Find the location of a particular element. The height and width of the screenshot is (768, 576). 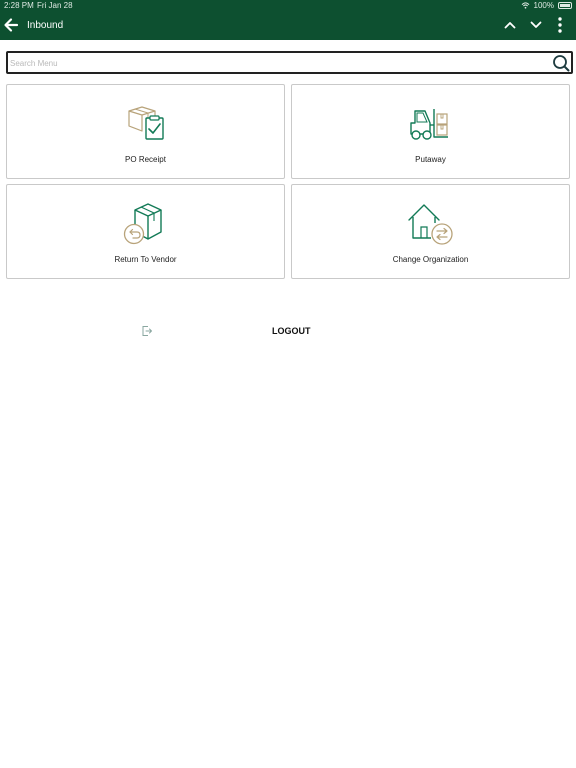

search-icon is located at coordinates (561, 63).